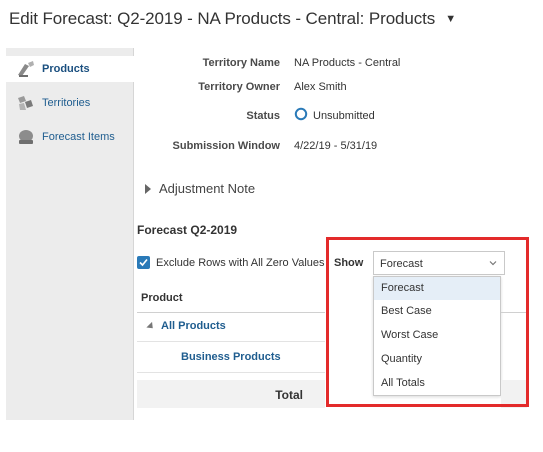 The height and width of the screenshot is (452, 543). What do you see at coordinates (25, 103) in the screenshot?
I see `territories-icon` at bounding box center [25, 103].